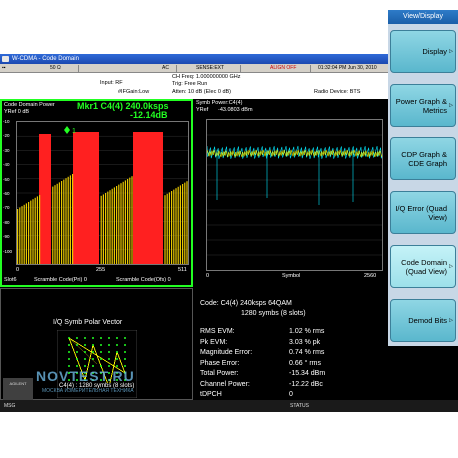  I want to click on cdp-title: Code Domain Power, so click(29, 105).